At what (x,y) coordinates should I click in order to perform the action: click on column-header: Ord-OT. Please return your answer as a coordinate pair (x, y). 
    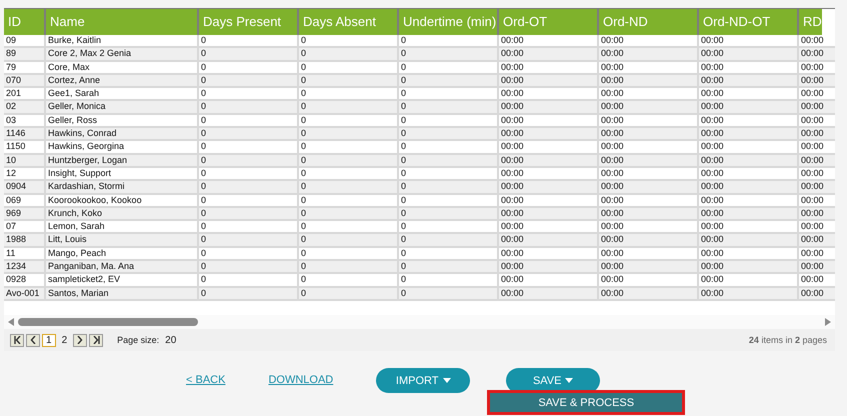
    Looking at the image, I should click on (547, 22).